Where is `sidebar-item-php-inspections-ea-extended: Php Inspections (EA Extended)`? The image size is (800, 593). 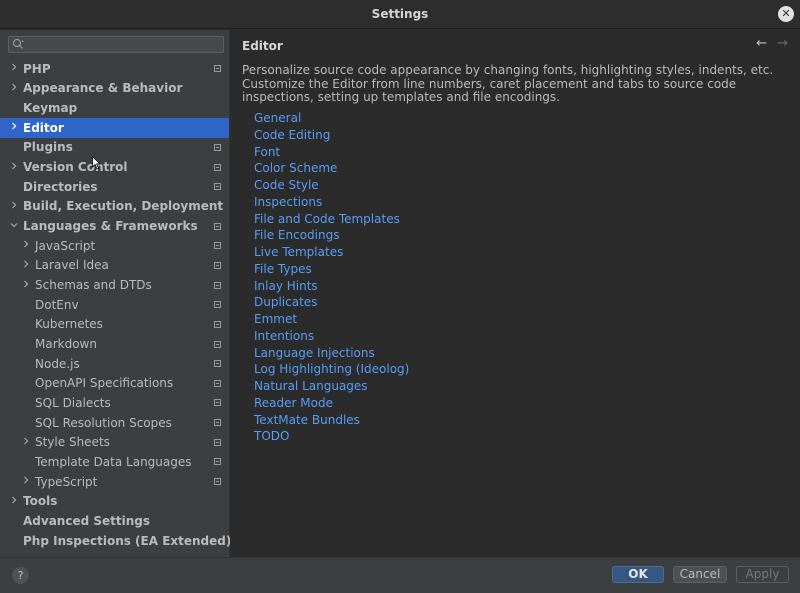 sidebar-item-php-inspections-ea-extended: Php Inspections (EA Extended) is located at coordinates (116, 541).